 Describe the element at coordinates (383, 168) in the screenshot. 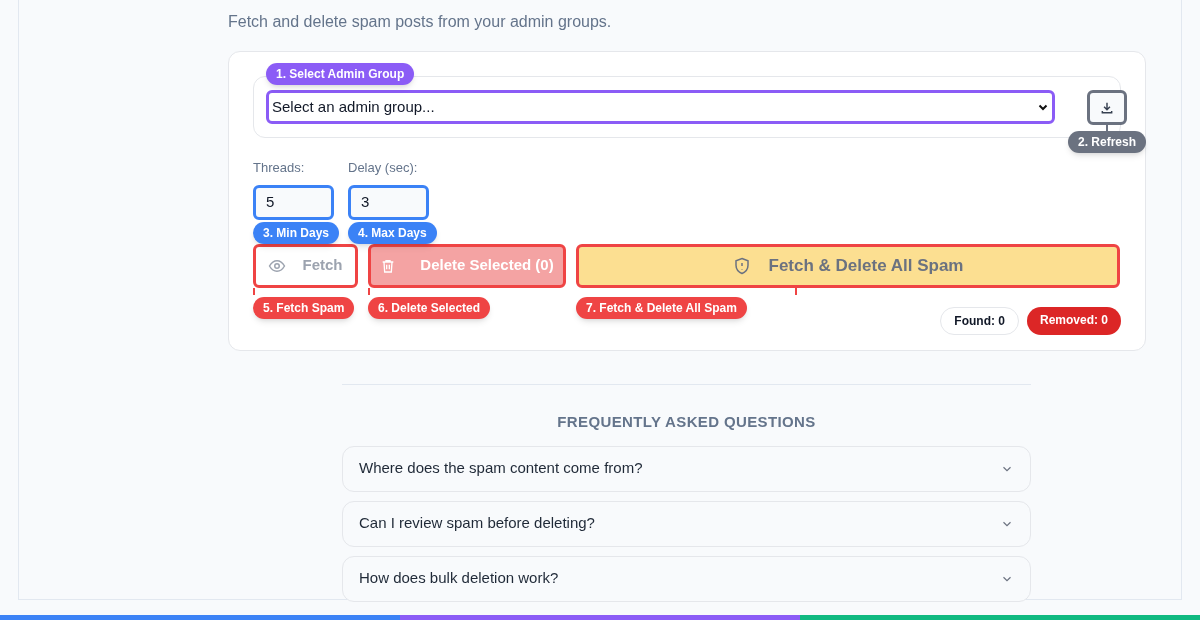

I see `field-label: Delay (sec):` at that location.